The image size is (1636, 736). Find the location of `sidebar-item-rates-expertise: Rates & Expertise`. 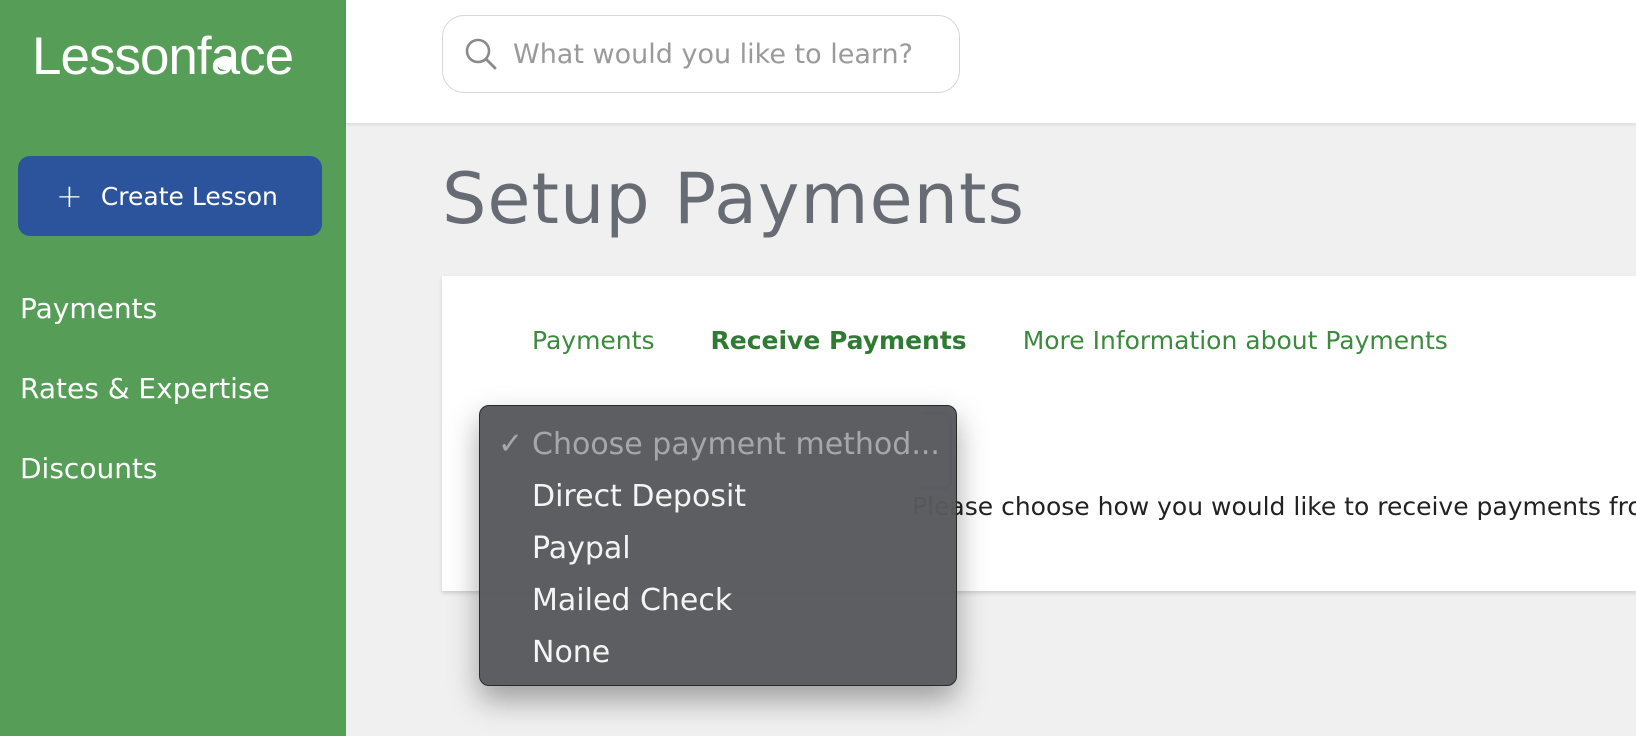

sidebar-item-rates-expertise: Rates & Expertise is located at coordinates (145, 388).